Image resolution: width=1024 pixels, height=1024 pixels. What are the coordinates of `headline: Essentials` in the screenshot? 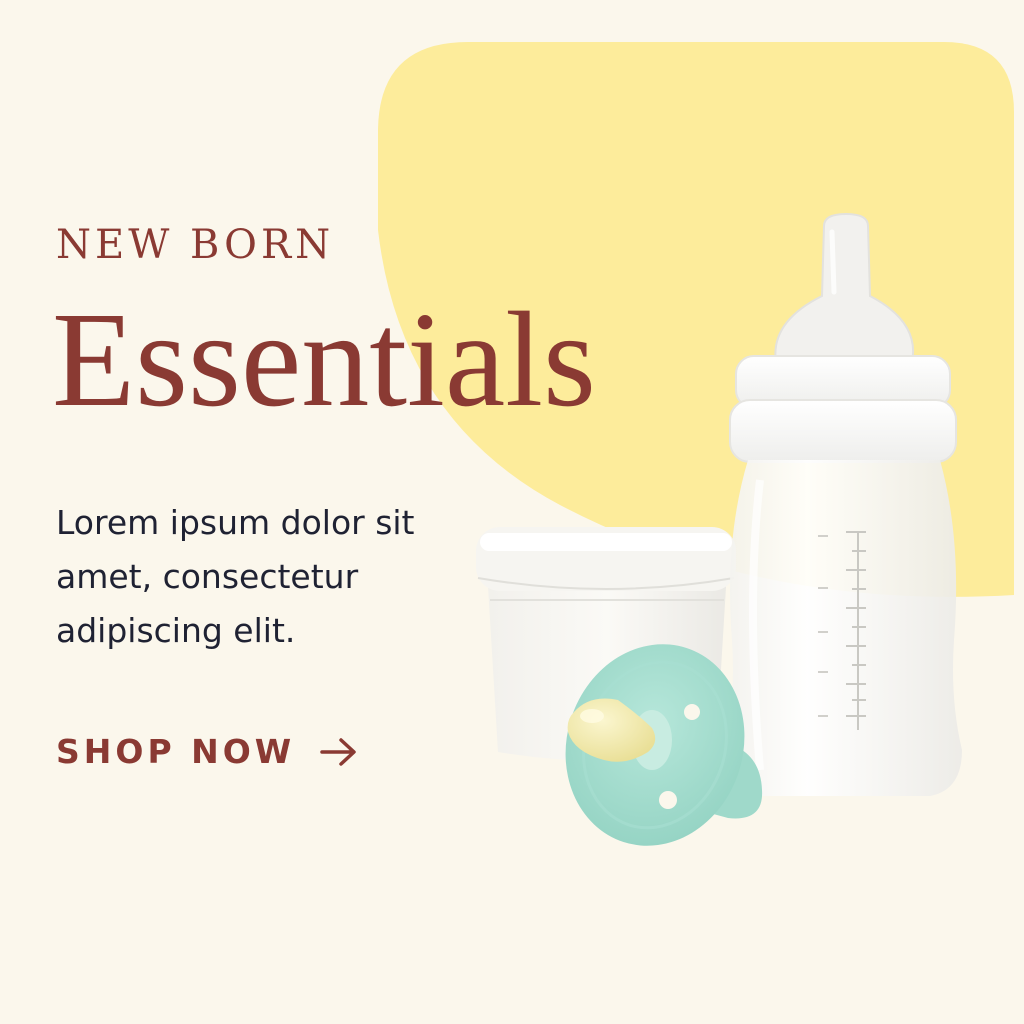 It's located at (324, 360).